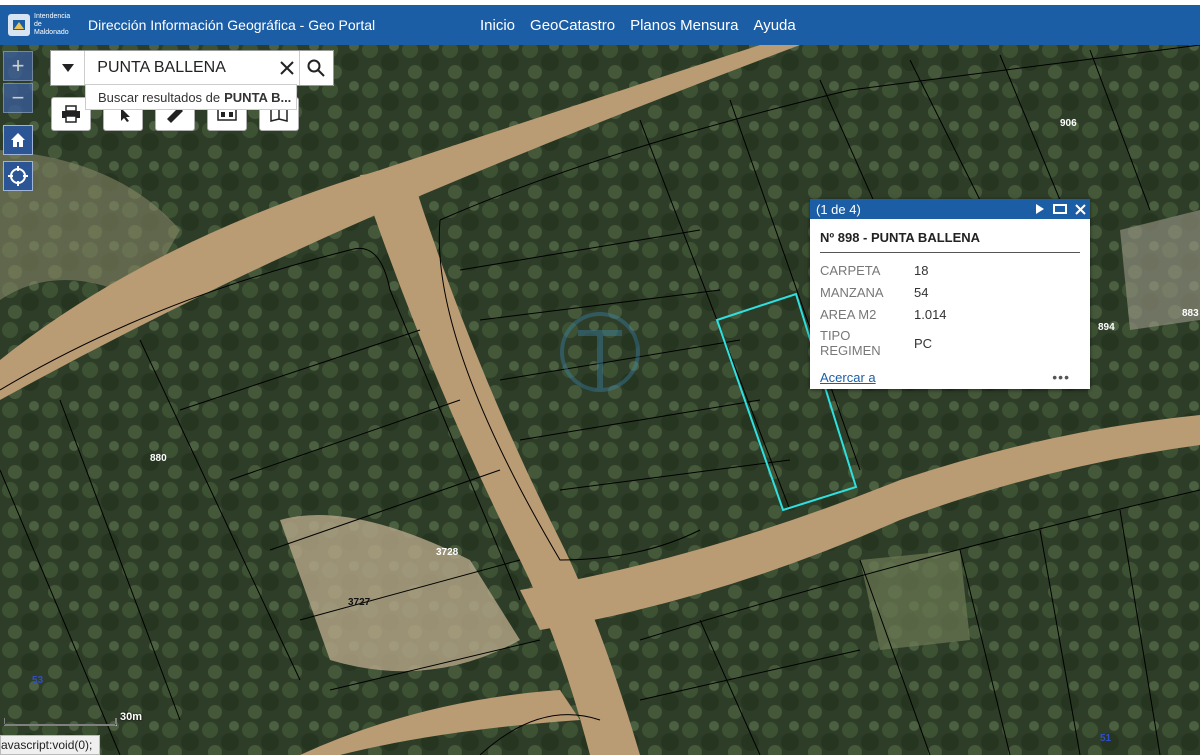 Image resolution: width=1200 pixels, height=755 pixels. Describe the element at coordinates (684, 25) in the screenshot. I see `nav-planos-mensura: Planos Mensura` at that location.